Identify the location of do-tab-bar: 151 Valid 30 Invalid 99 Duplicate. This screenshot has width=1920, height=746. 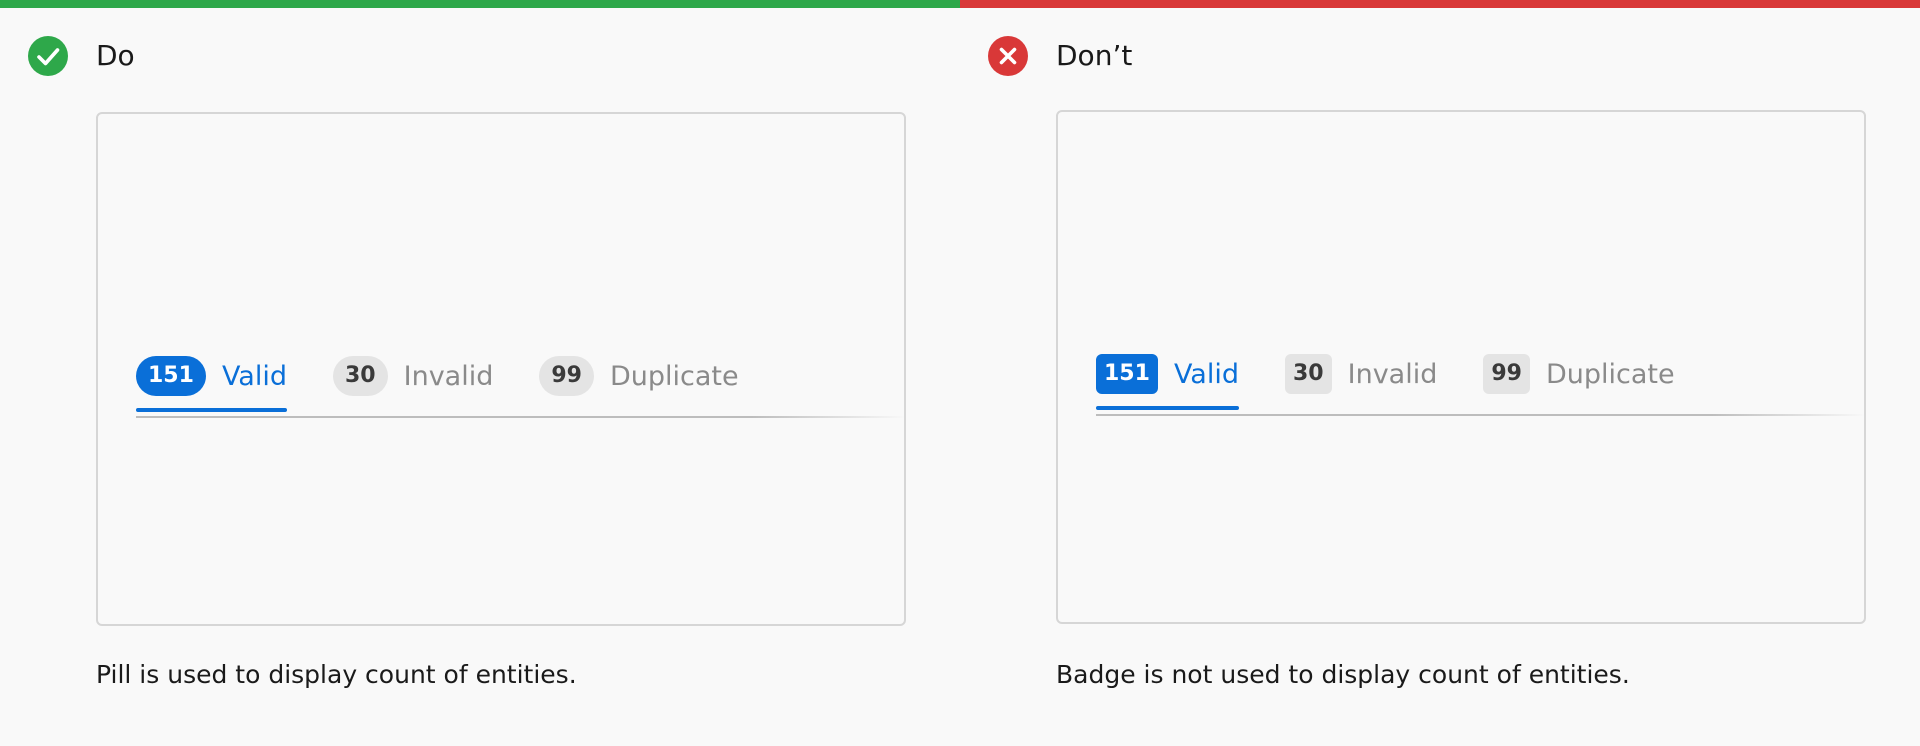
(460, 378).